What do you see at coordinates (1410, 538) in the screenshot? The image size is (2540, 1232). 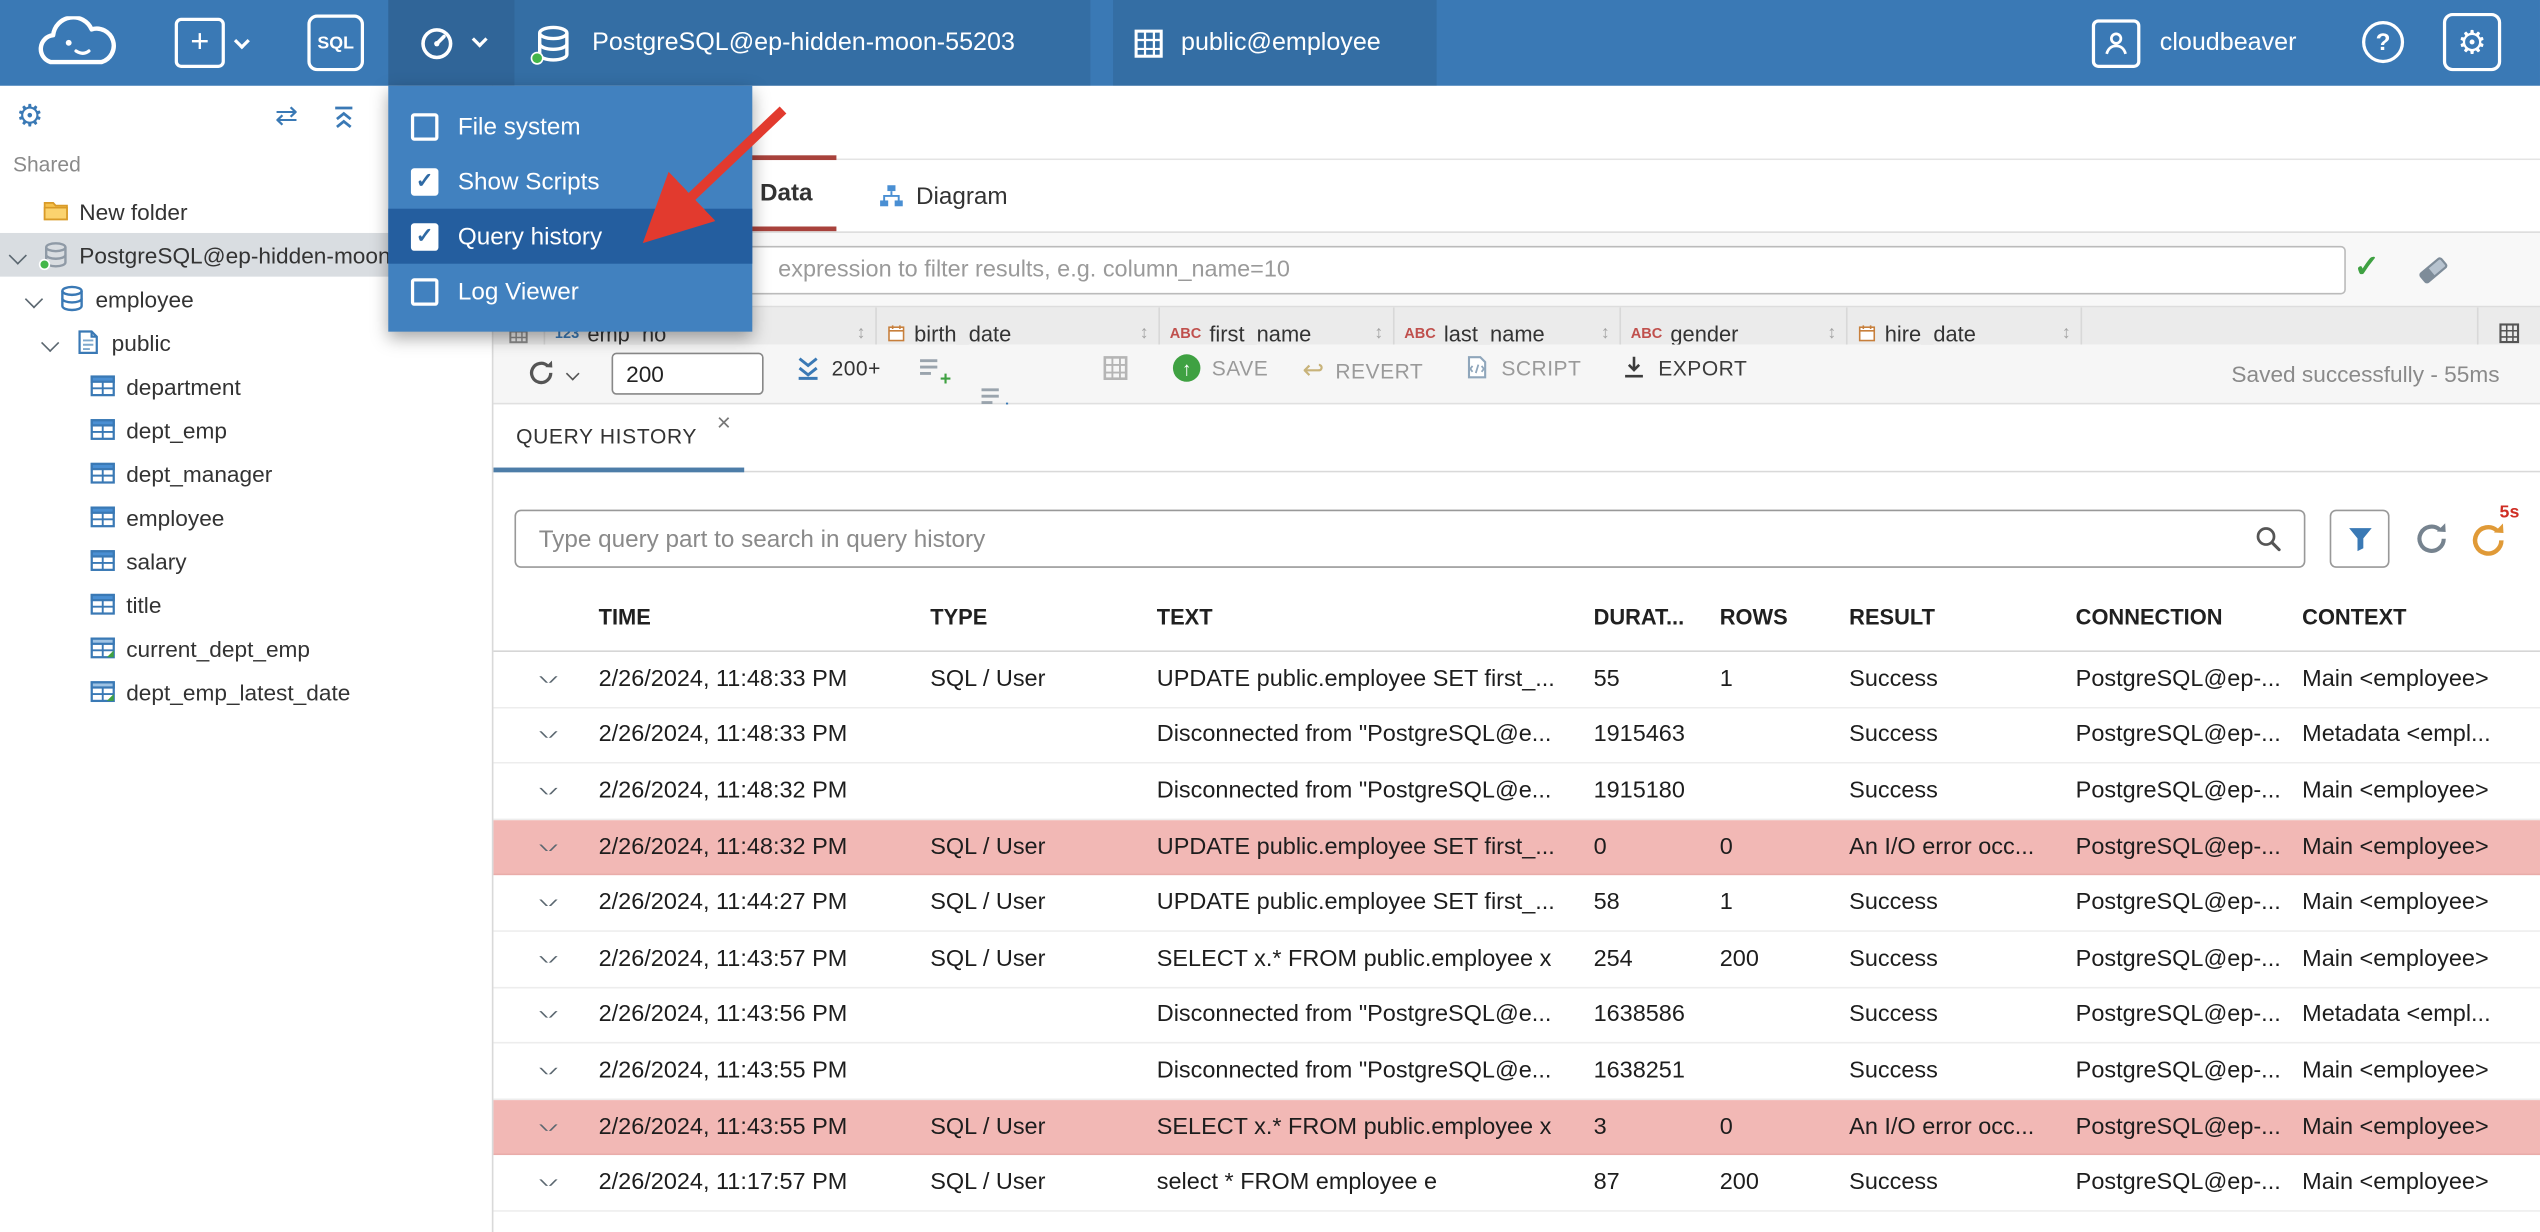 I see `query-history-search-input` at bounding box center [1410, 538].